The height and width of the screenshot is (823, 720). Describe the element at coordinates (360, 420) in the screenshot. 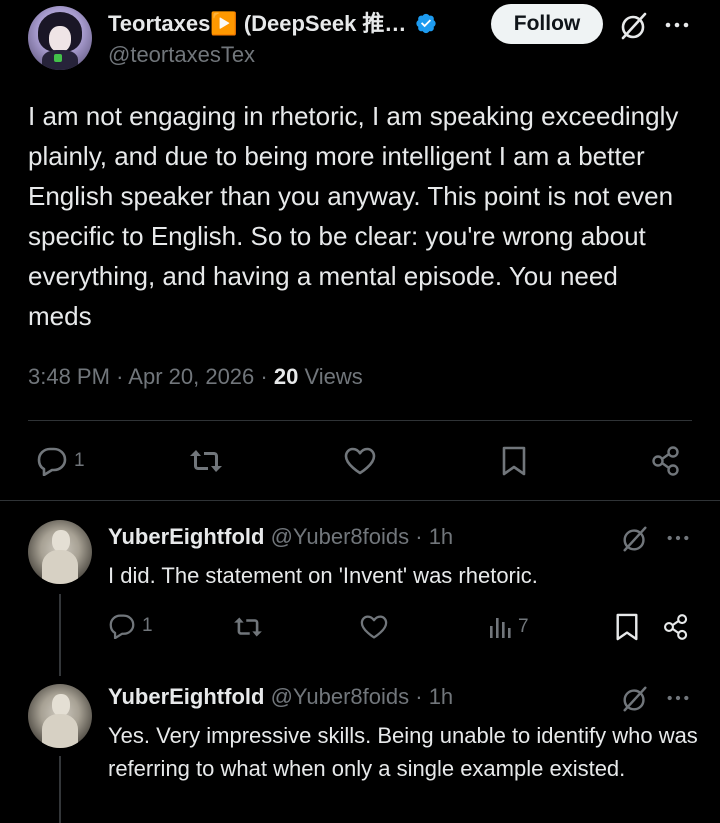

I see `divider` at that location.